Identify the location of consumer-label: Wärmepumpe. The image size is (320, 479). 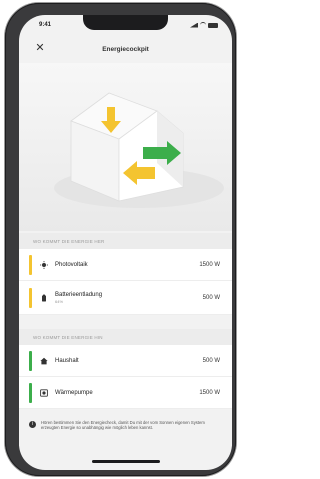
(74, 392).